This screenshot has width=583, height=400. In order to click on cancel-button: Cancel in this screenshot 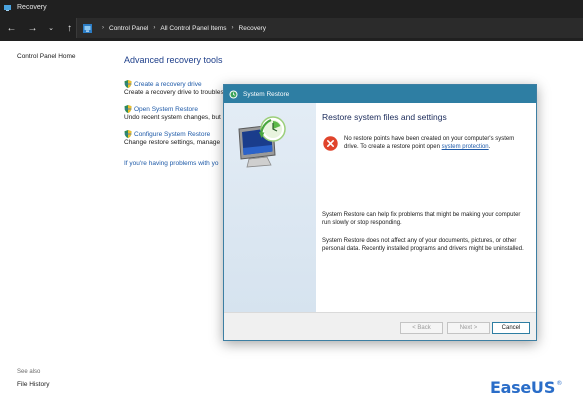, I will do `click(511, 328)`.